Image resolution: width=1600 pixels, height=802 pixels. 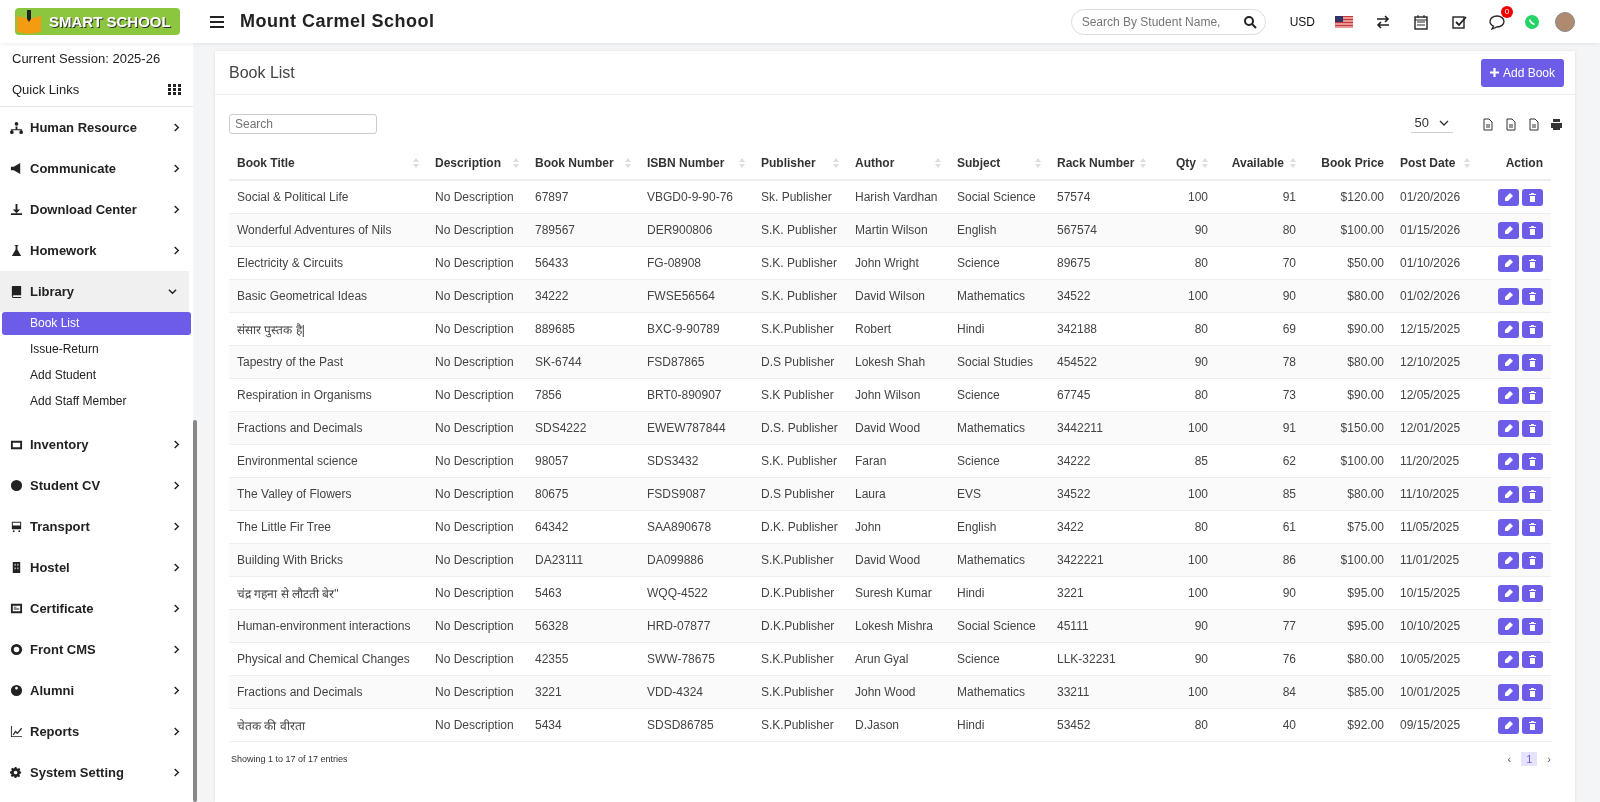 I want to click on table-cell: $100.00, so click(x=1348, y=461).